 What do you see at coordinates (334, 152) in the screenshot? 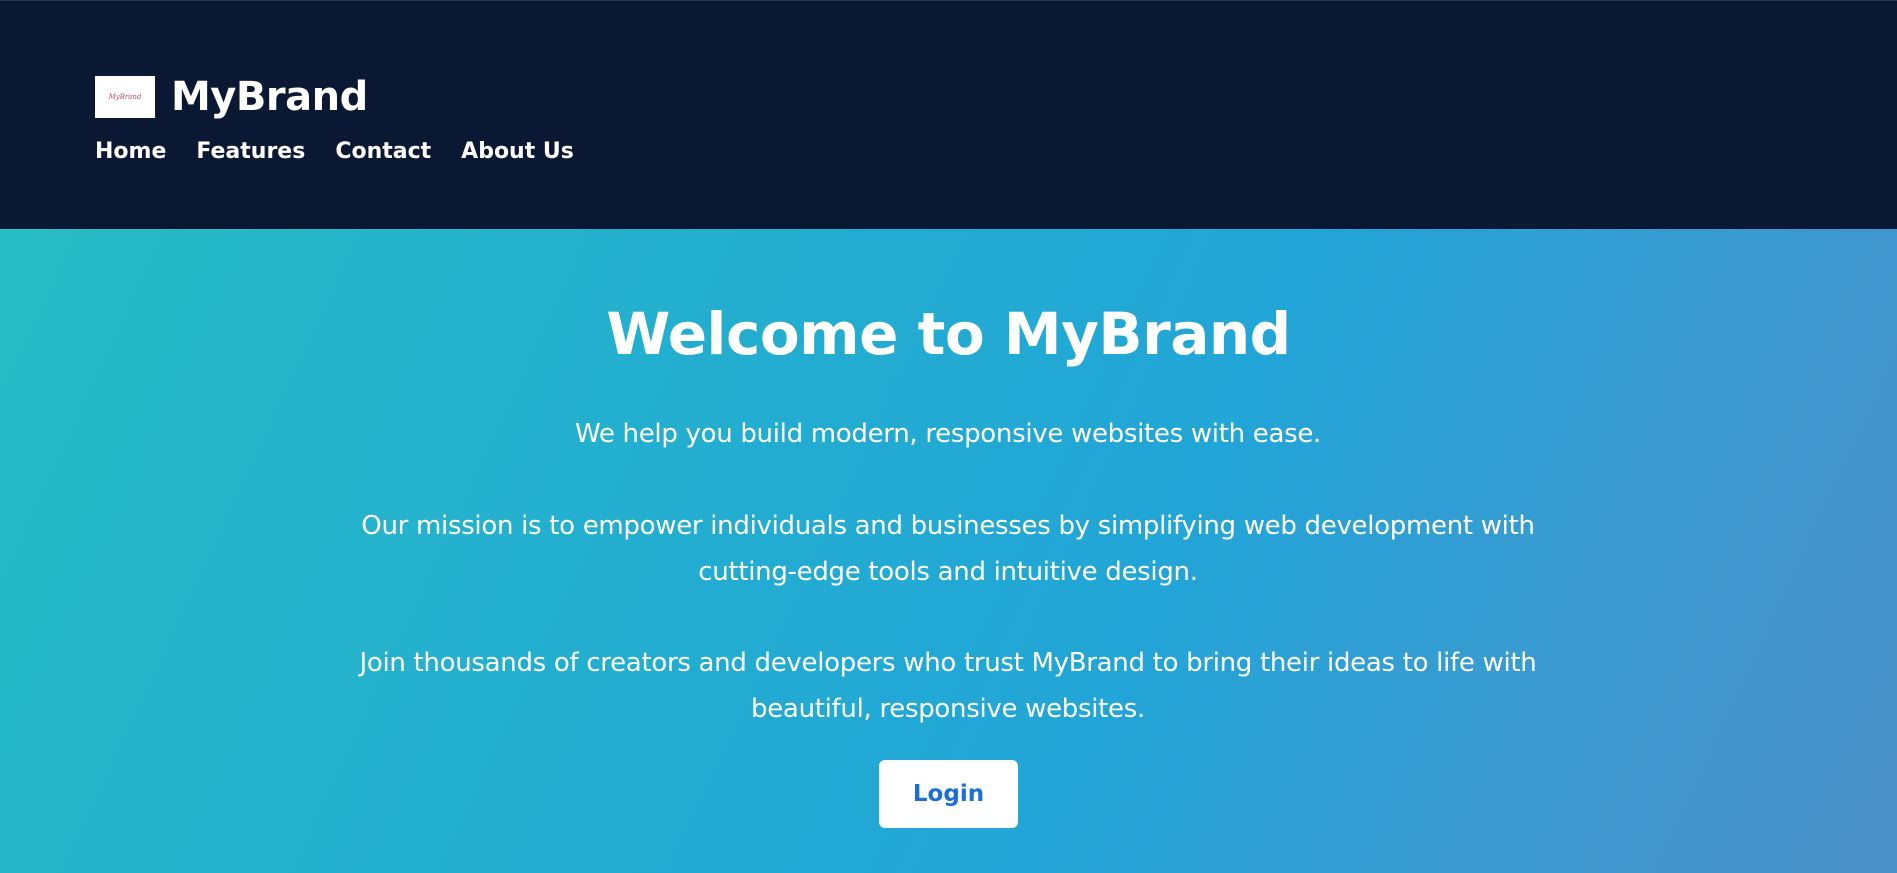
I see `main-nav: Home Features Contact About Us` at bounding box center [334, 152].